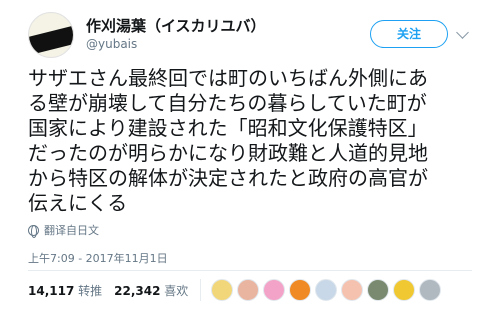 This screenshot has height=310, width=500. Describe the element at coordinates (98, 258) in the screenshot. I see `tweet-timestamp: 上午7:09 - 2017年11月1日` at that location.